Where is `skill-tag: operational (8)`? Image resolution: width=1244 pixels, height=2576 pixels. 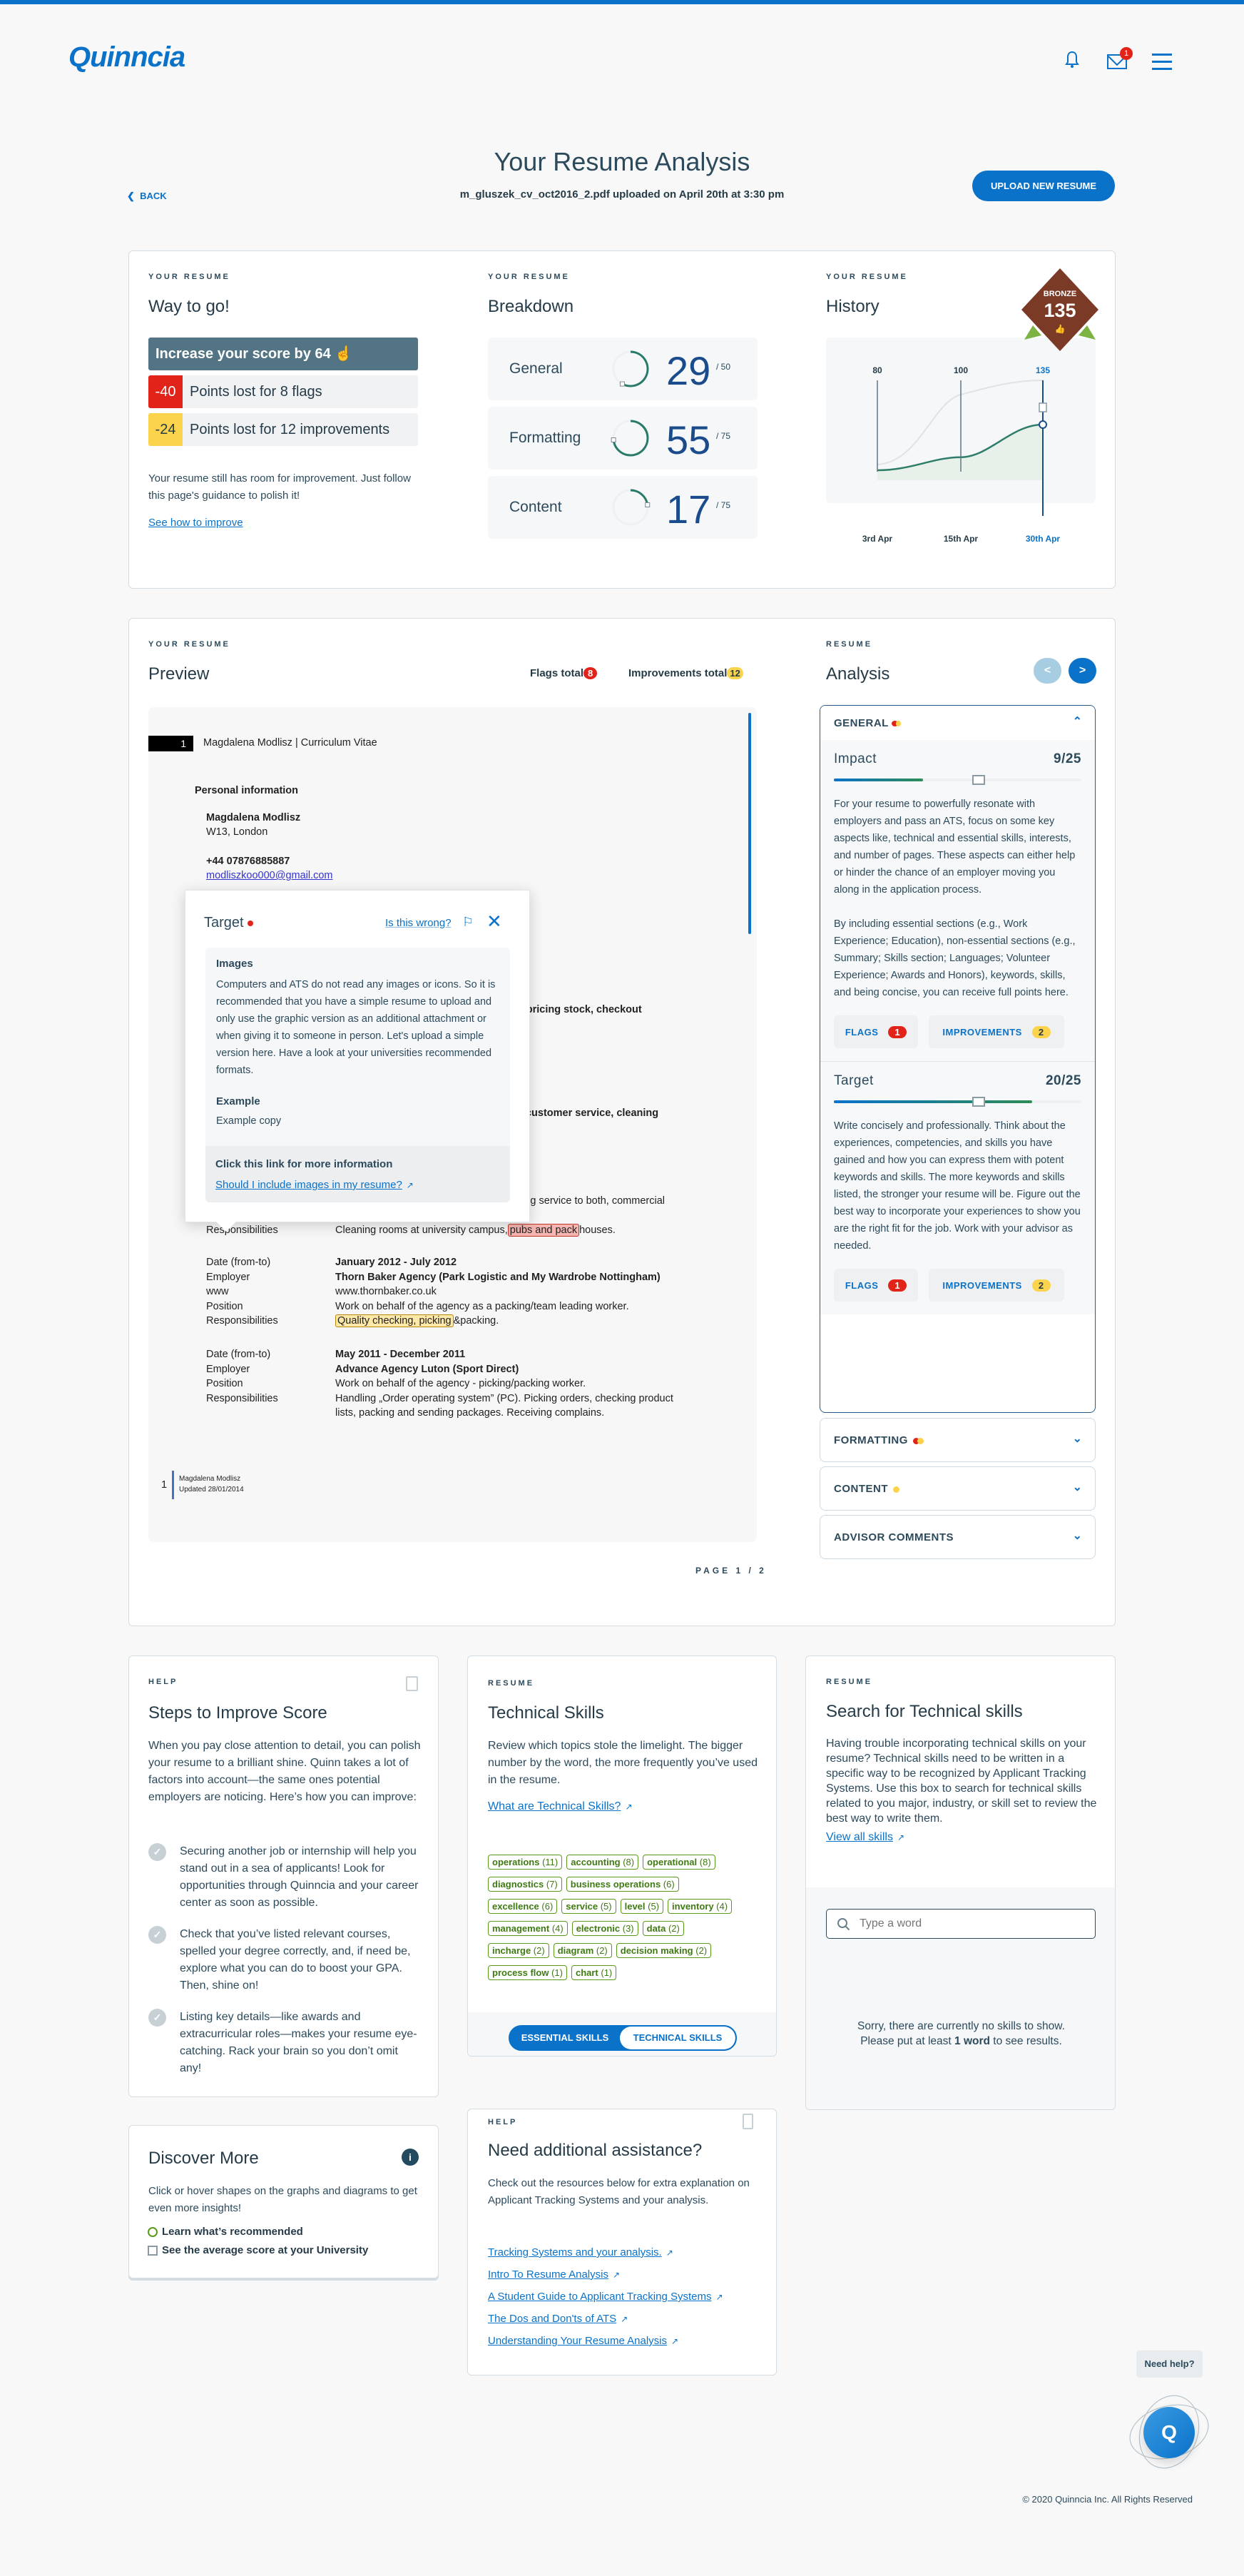
skill-tag: operational (8) is located at coordinates (679, 1862).